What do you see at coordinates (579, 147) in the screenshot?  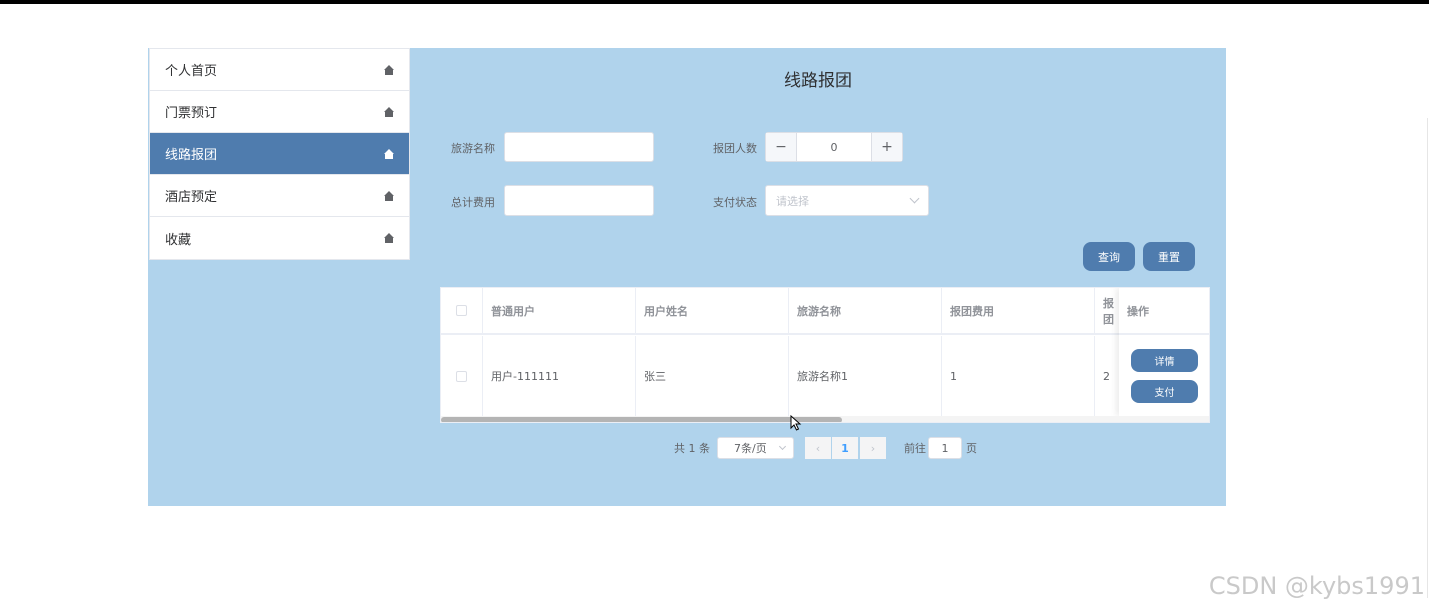 I see `tour-name-input` at bounding box center [579, 147].